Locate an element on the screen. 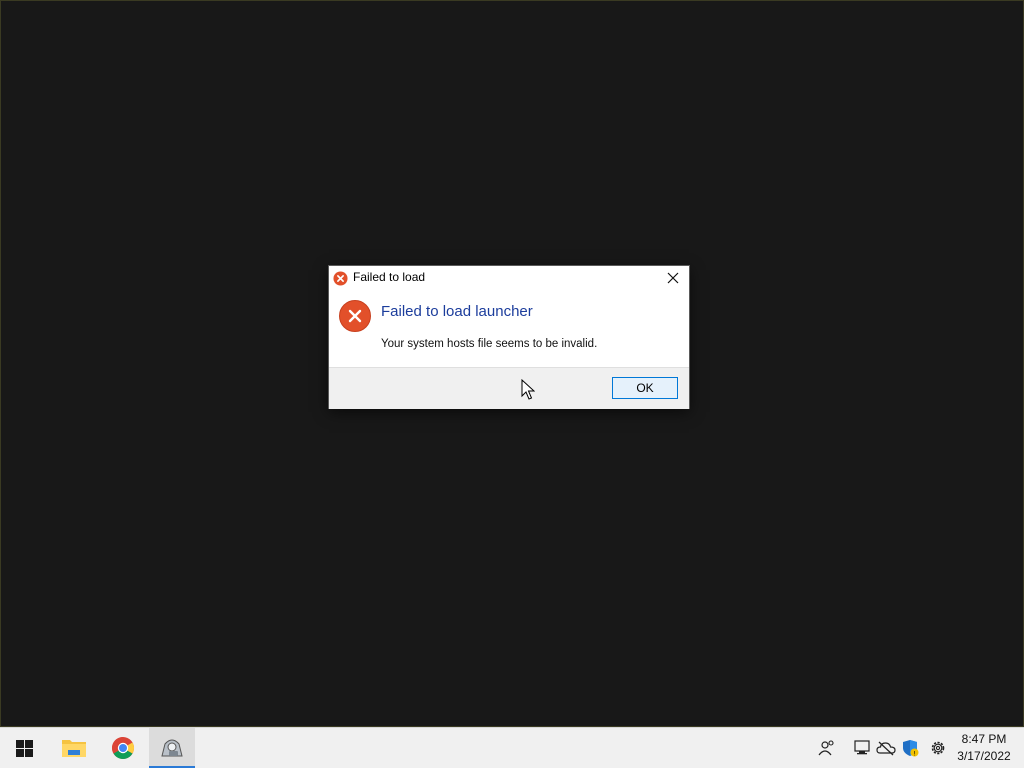 The height and width of the screenshot is (768, 1024). taskbar-file-explorer is located at coordinates (74, 748).